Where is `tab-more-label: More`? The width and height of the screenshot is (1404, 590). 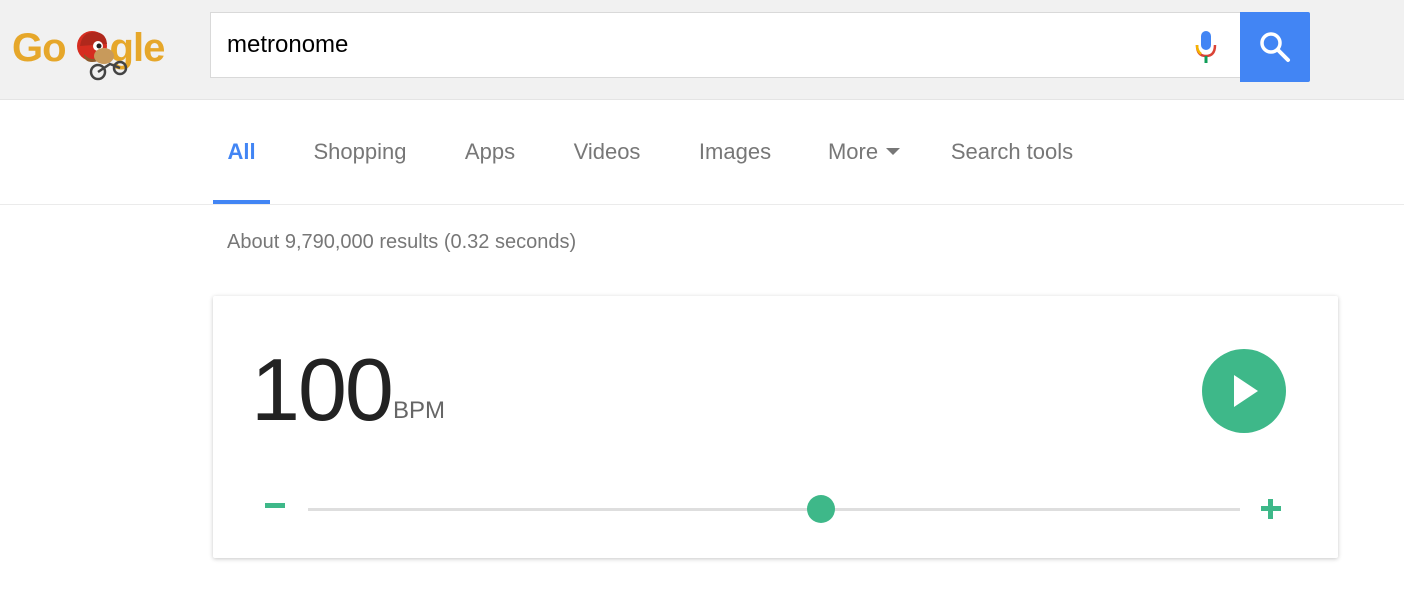 tab-more-label: More is located at coordinates (853, 151).